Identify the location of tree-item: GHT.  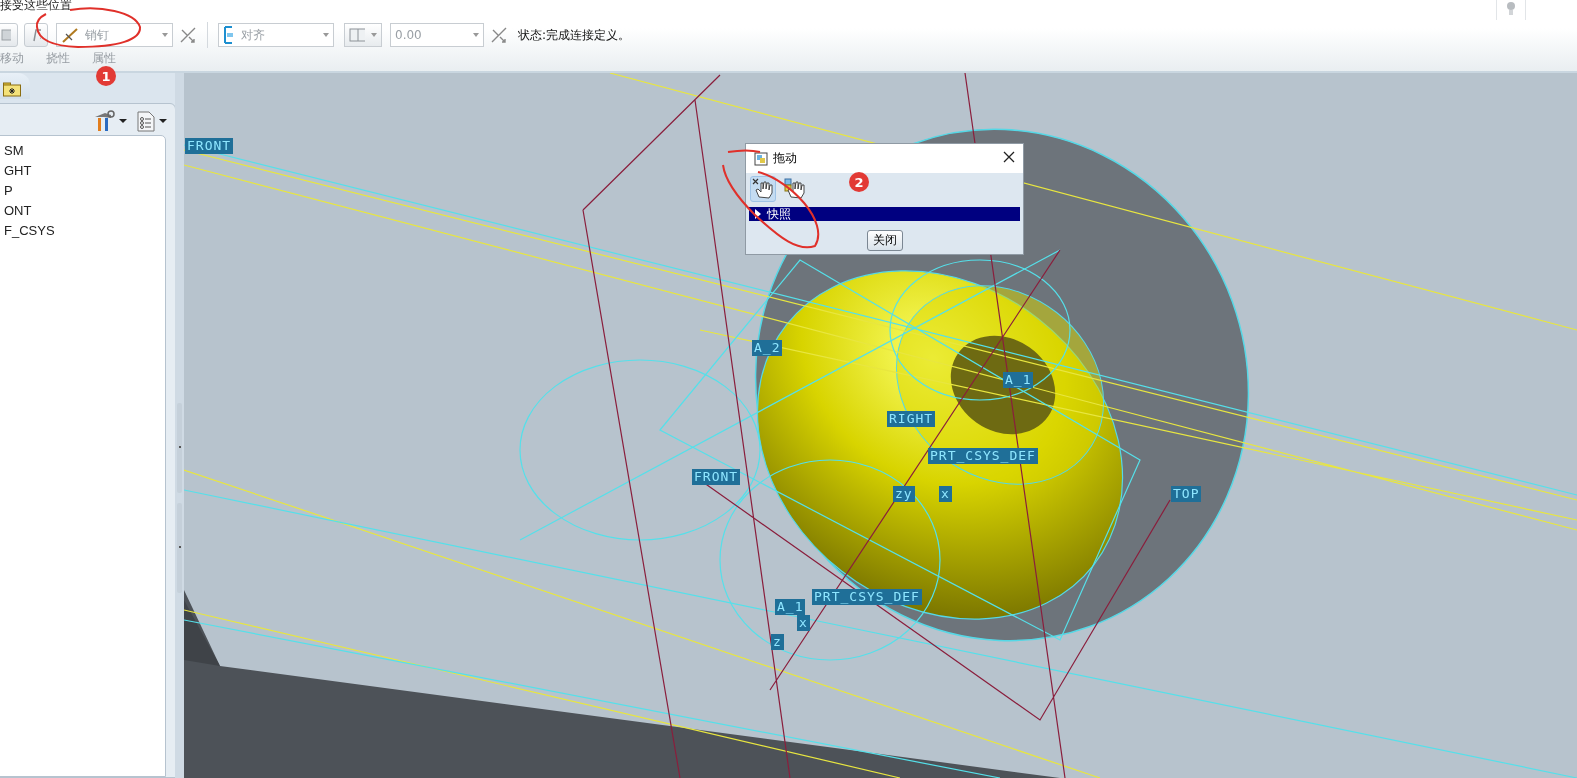
(18, 171).